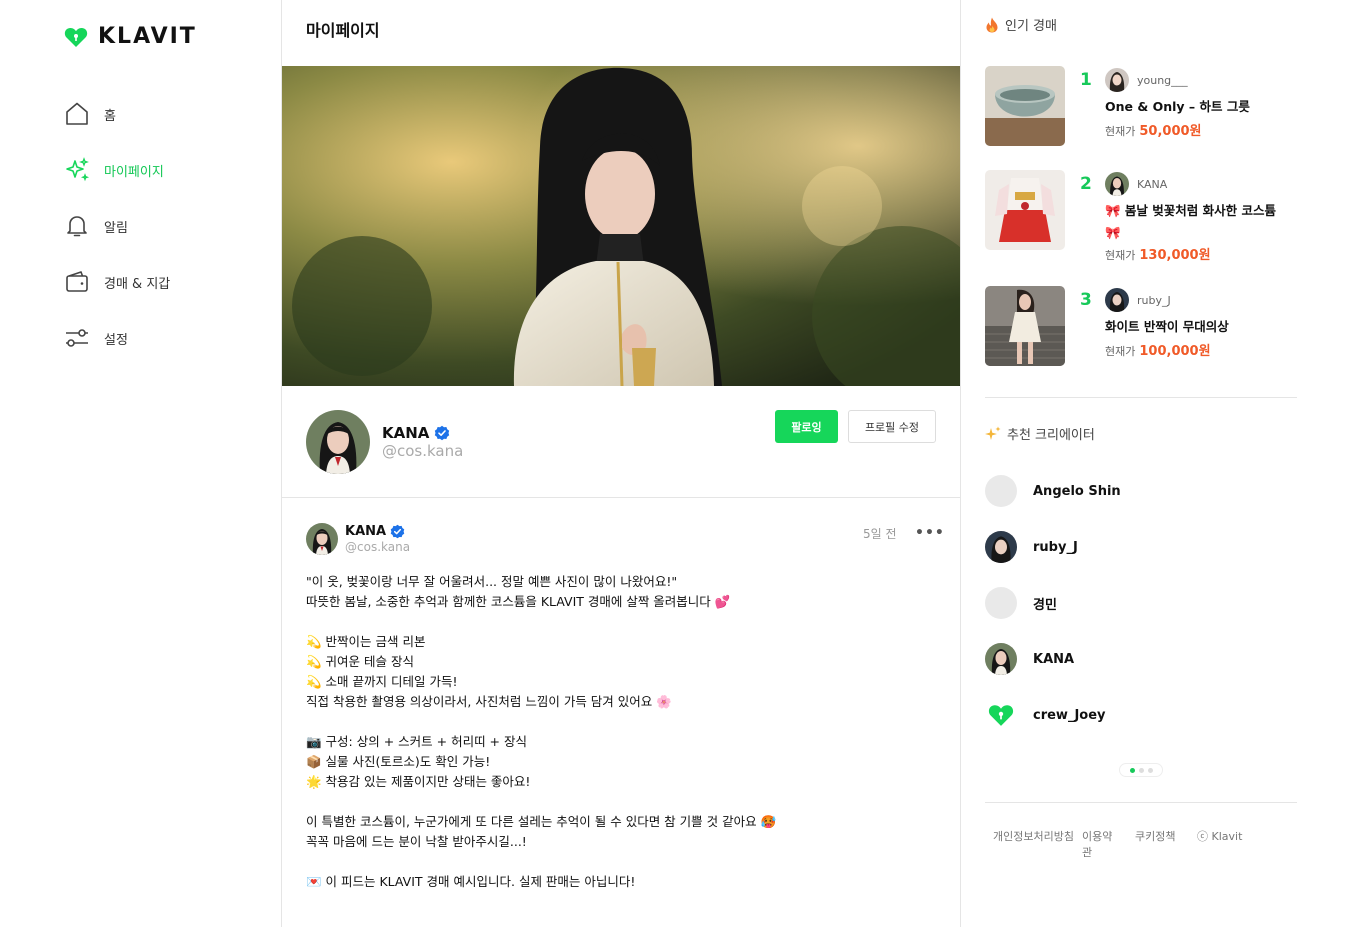 The width and height of the screenshot is (1372, 927). Describe the element at coordinates (1055, 547) in the screenshot. I see `creator-name: ruby_J` at that location.